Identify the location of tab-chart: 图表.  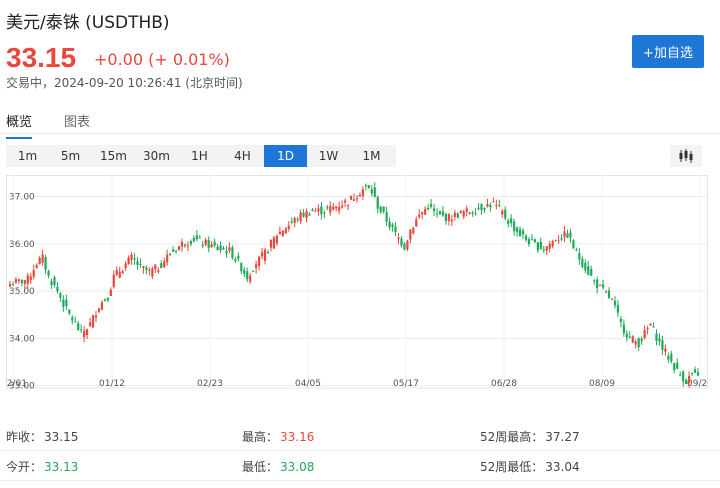
(77, 124).